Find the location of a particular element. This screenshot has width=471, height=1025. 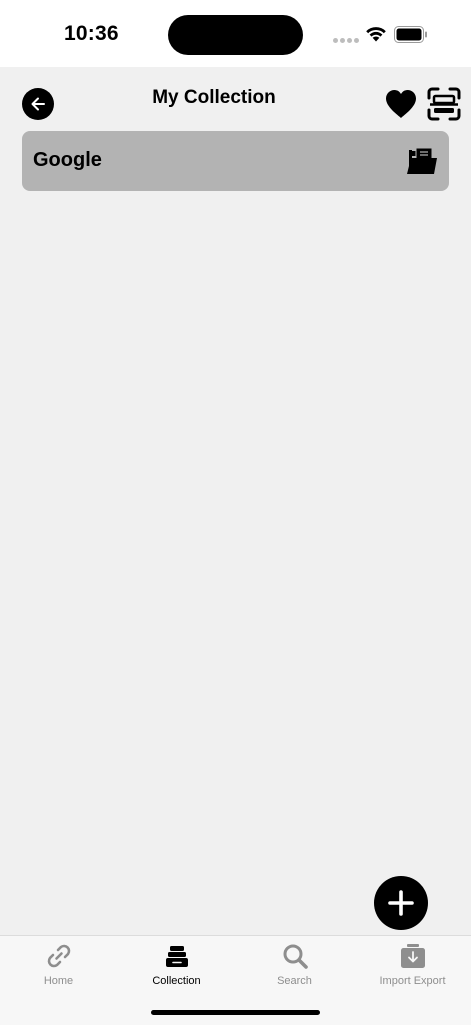

tab-collection: Collection is located at coordinates (176, 966).